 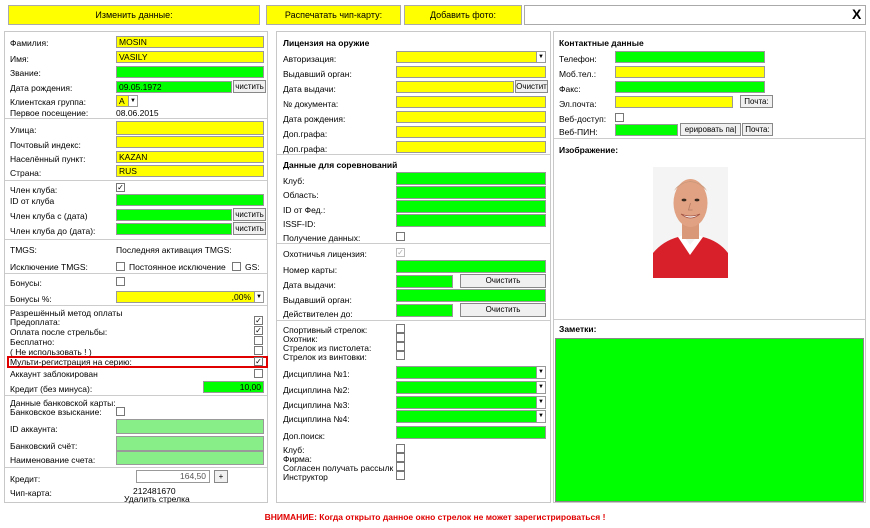 What do you see at coordinates (120, 411) in the screenshot?
I see `bank-collect-checkbox` at bounding box center [120, 411].